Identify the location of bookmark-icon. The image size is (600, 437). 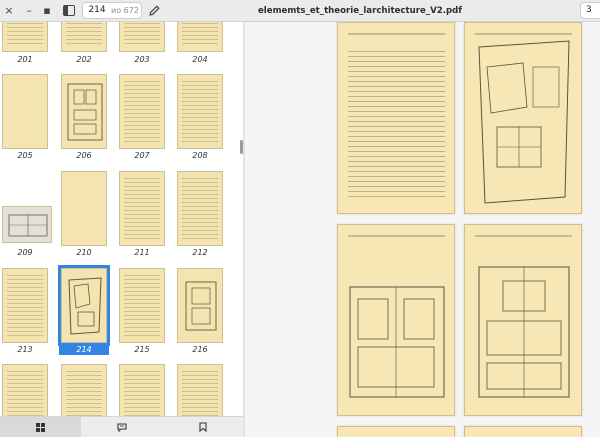
(202, 427).